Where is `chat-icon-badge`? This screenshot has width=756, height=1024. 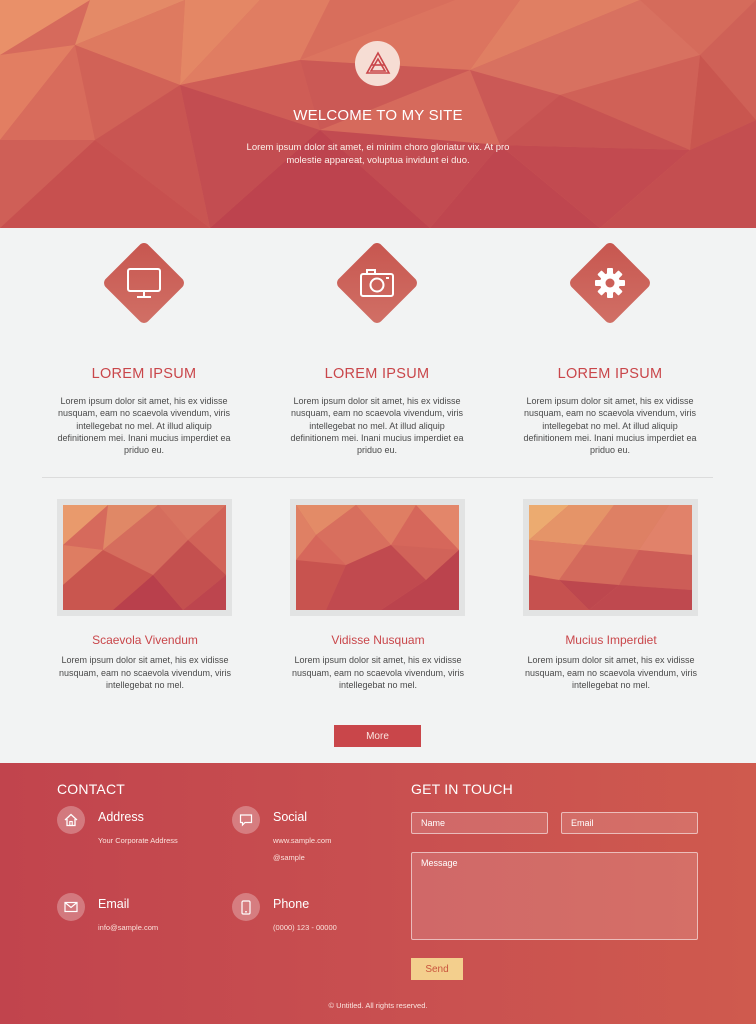
chat-icon-badge is located at coordinates (246, 820).